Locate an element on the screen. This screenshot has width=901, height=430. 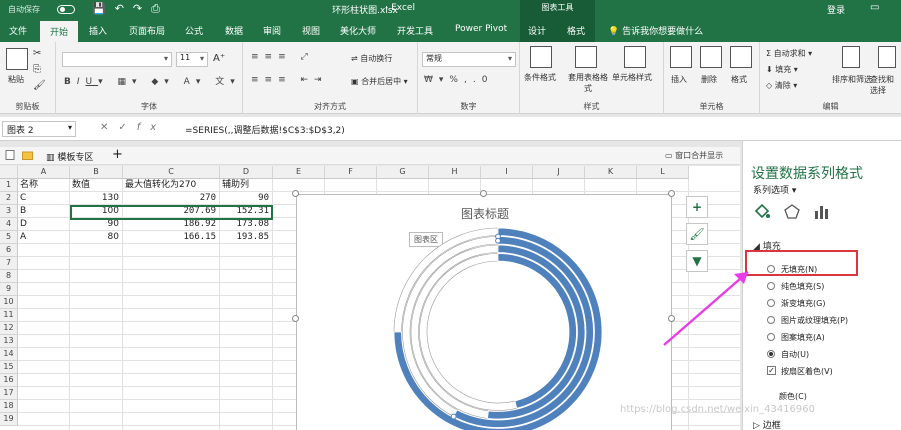
tab-view: 视图 is located at coordinates (311, 30).